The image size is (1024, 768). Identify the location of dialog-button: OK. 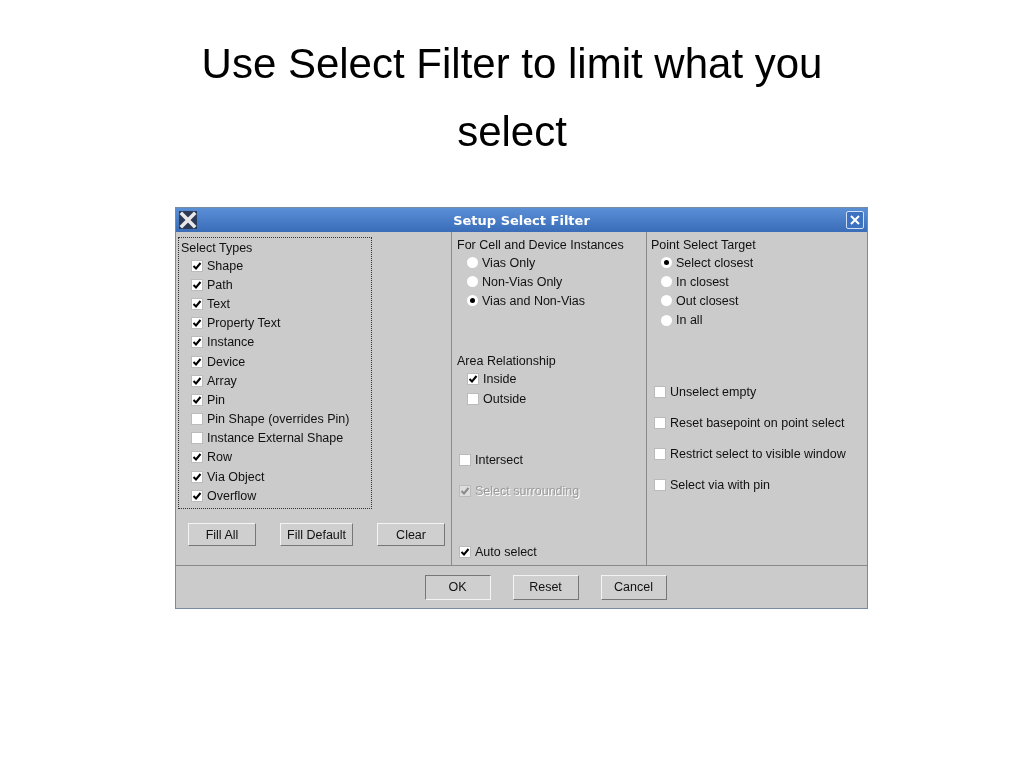
(457, 587).